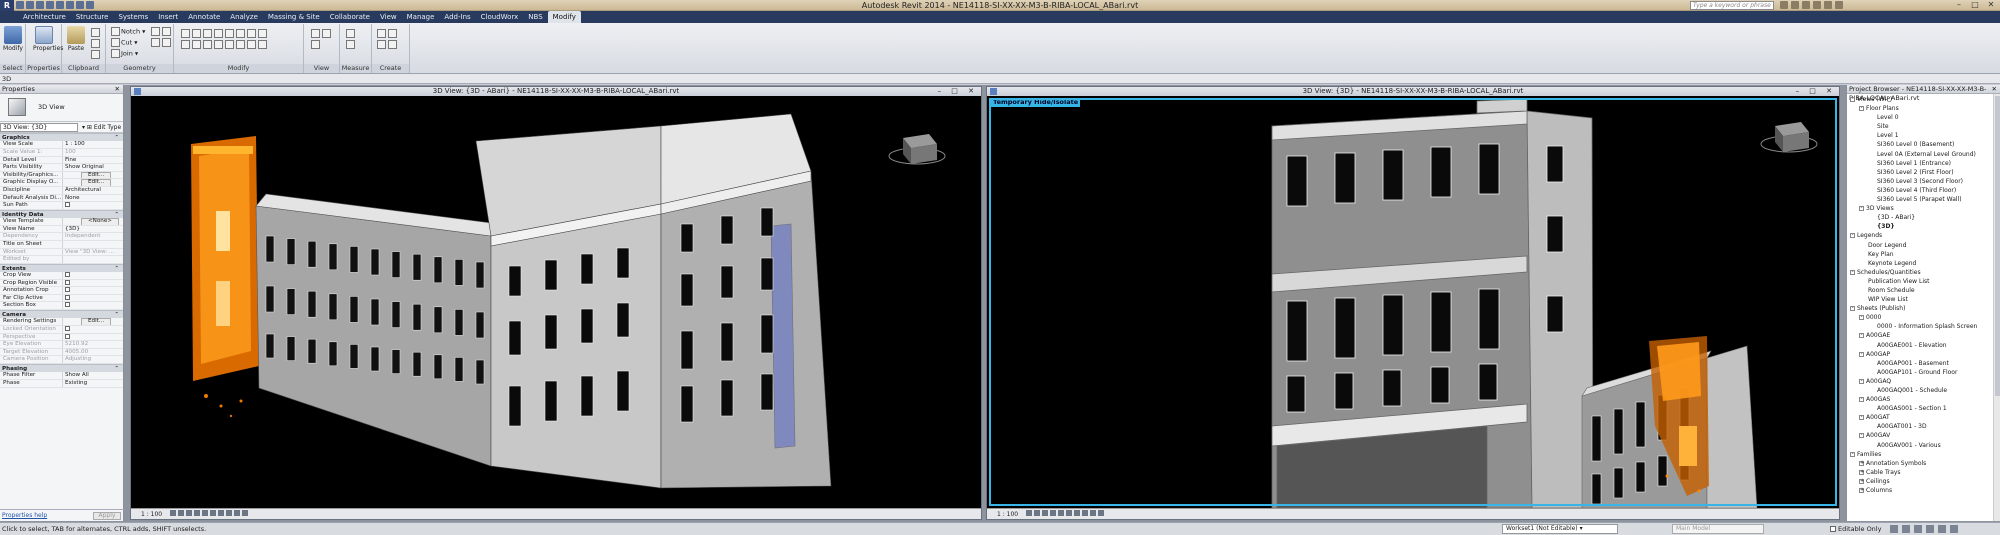  I want to click on create-similar-icon, so click(392, 44).